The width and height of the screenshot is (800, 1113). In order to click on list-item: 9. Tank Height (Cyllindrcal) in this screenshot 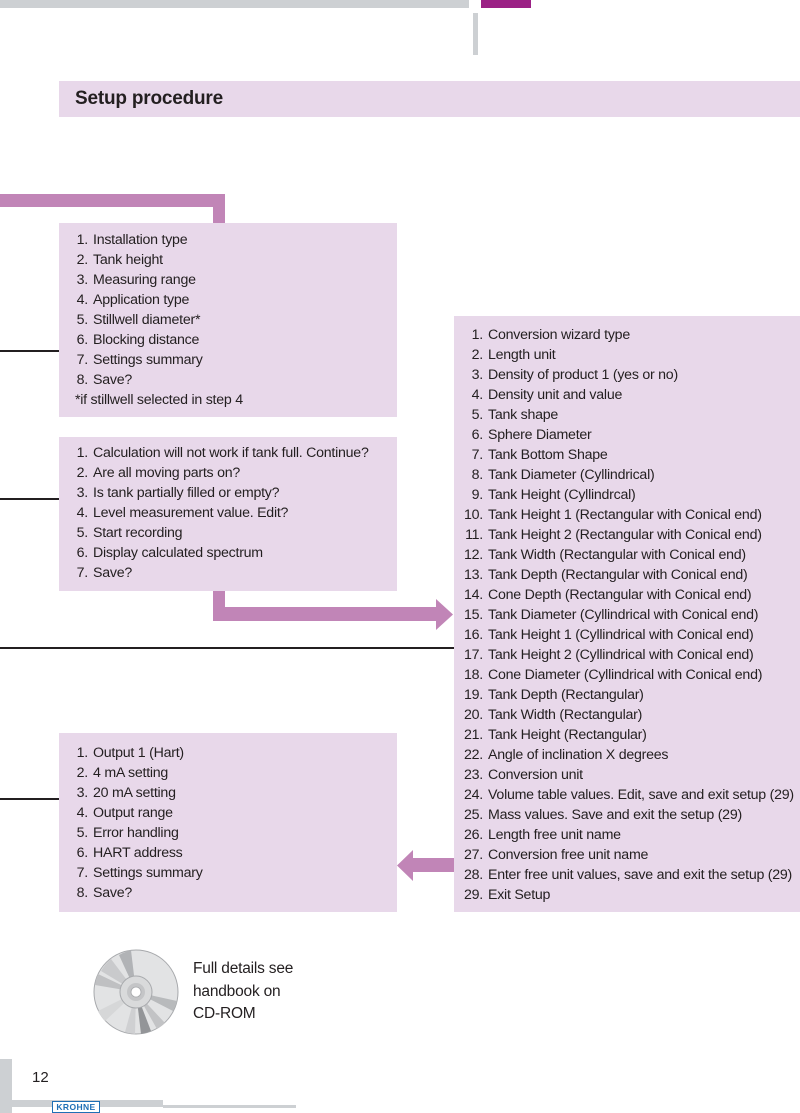, I will do `click(553, 495)`.